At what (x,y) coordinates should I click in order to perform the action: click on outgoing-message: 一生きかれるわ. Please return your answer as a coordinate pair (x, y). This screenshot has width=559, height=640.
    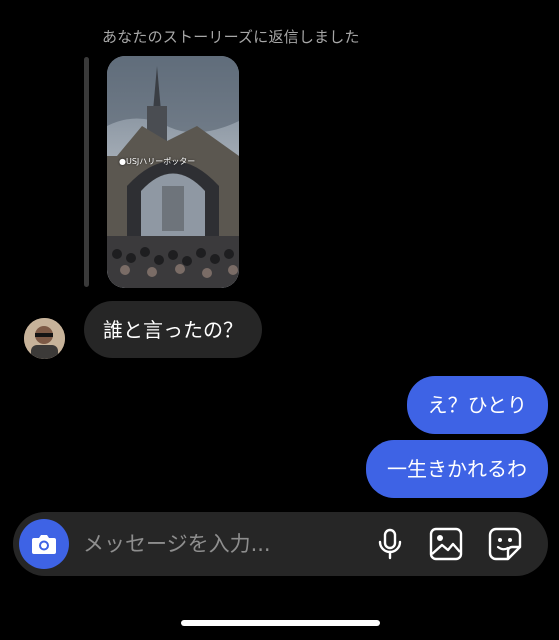
    Looking at the image, I should click on (457, 469).